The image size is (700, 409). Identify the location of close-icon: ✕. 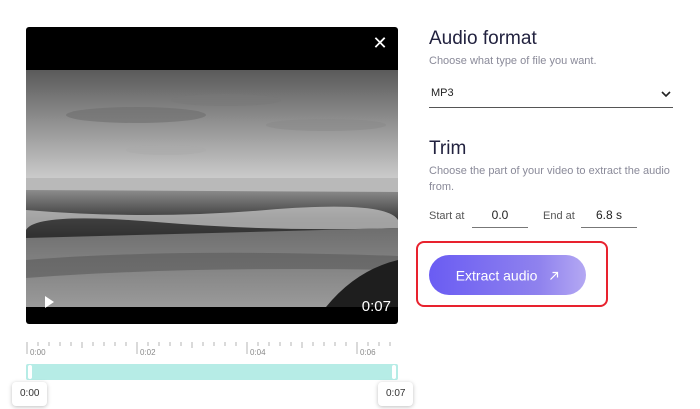
(380, 43).